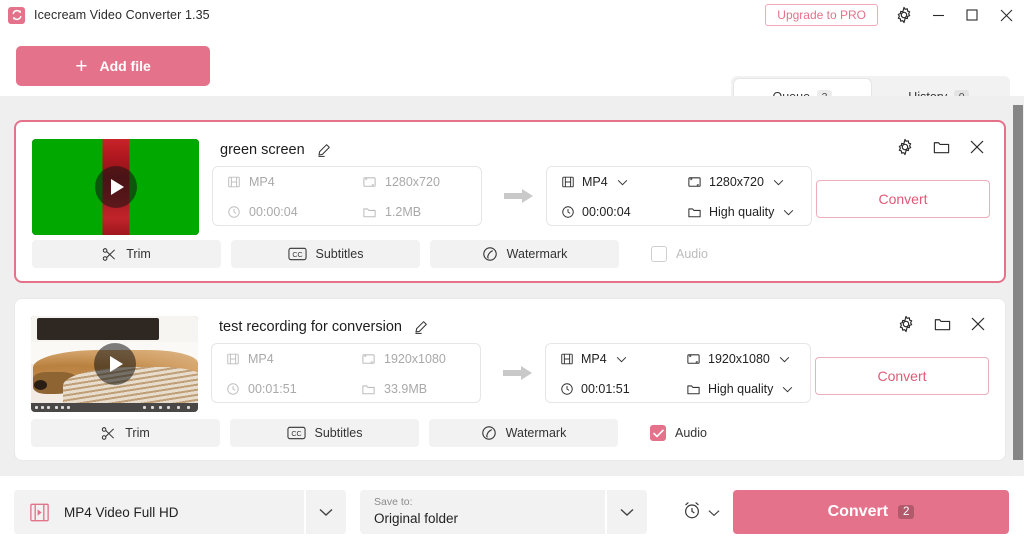 The image size is (1024, 546). Describe the element at coordinates (122, 15) in the screenshot. I see `window-title: Icecream Video Converter 1.35` at that location.